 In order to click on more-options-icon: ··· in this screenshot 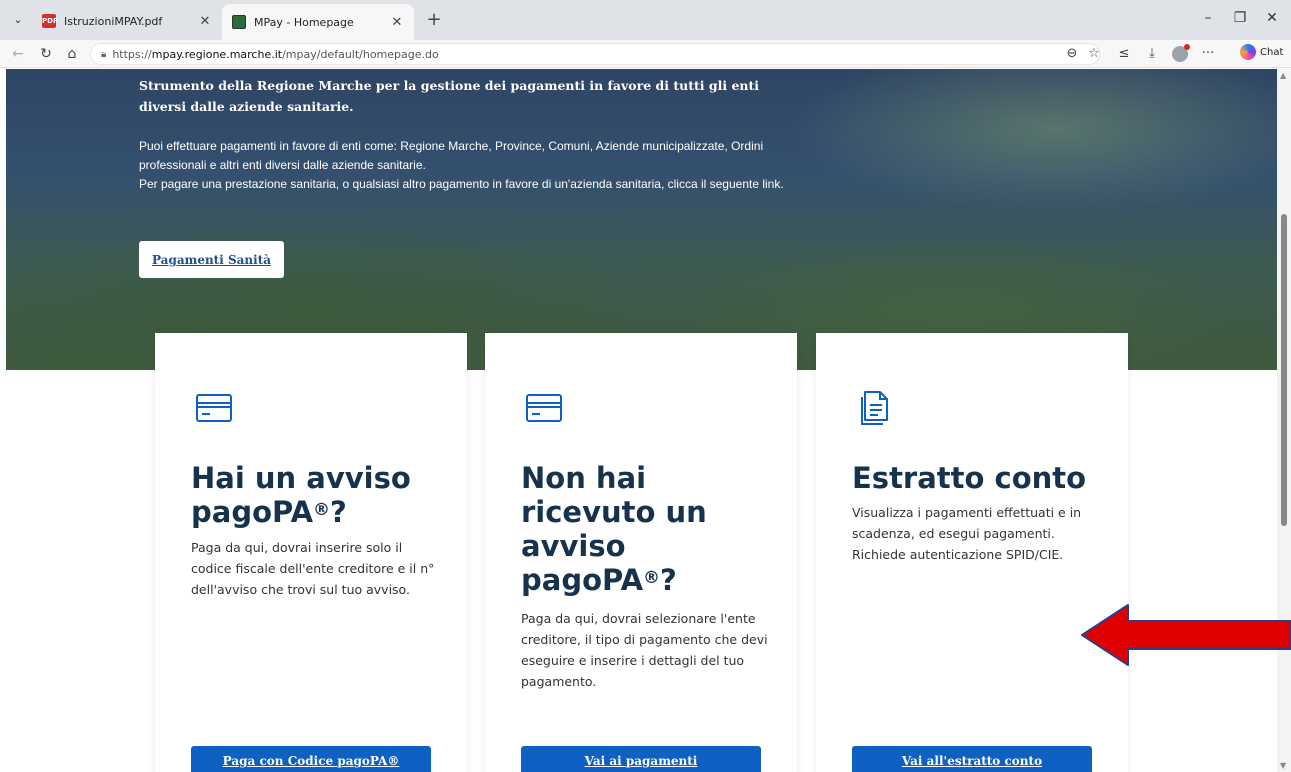, I will do `click(1208, 54)`.